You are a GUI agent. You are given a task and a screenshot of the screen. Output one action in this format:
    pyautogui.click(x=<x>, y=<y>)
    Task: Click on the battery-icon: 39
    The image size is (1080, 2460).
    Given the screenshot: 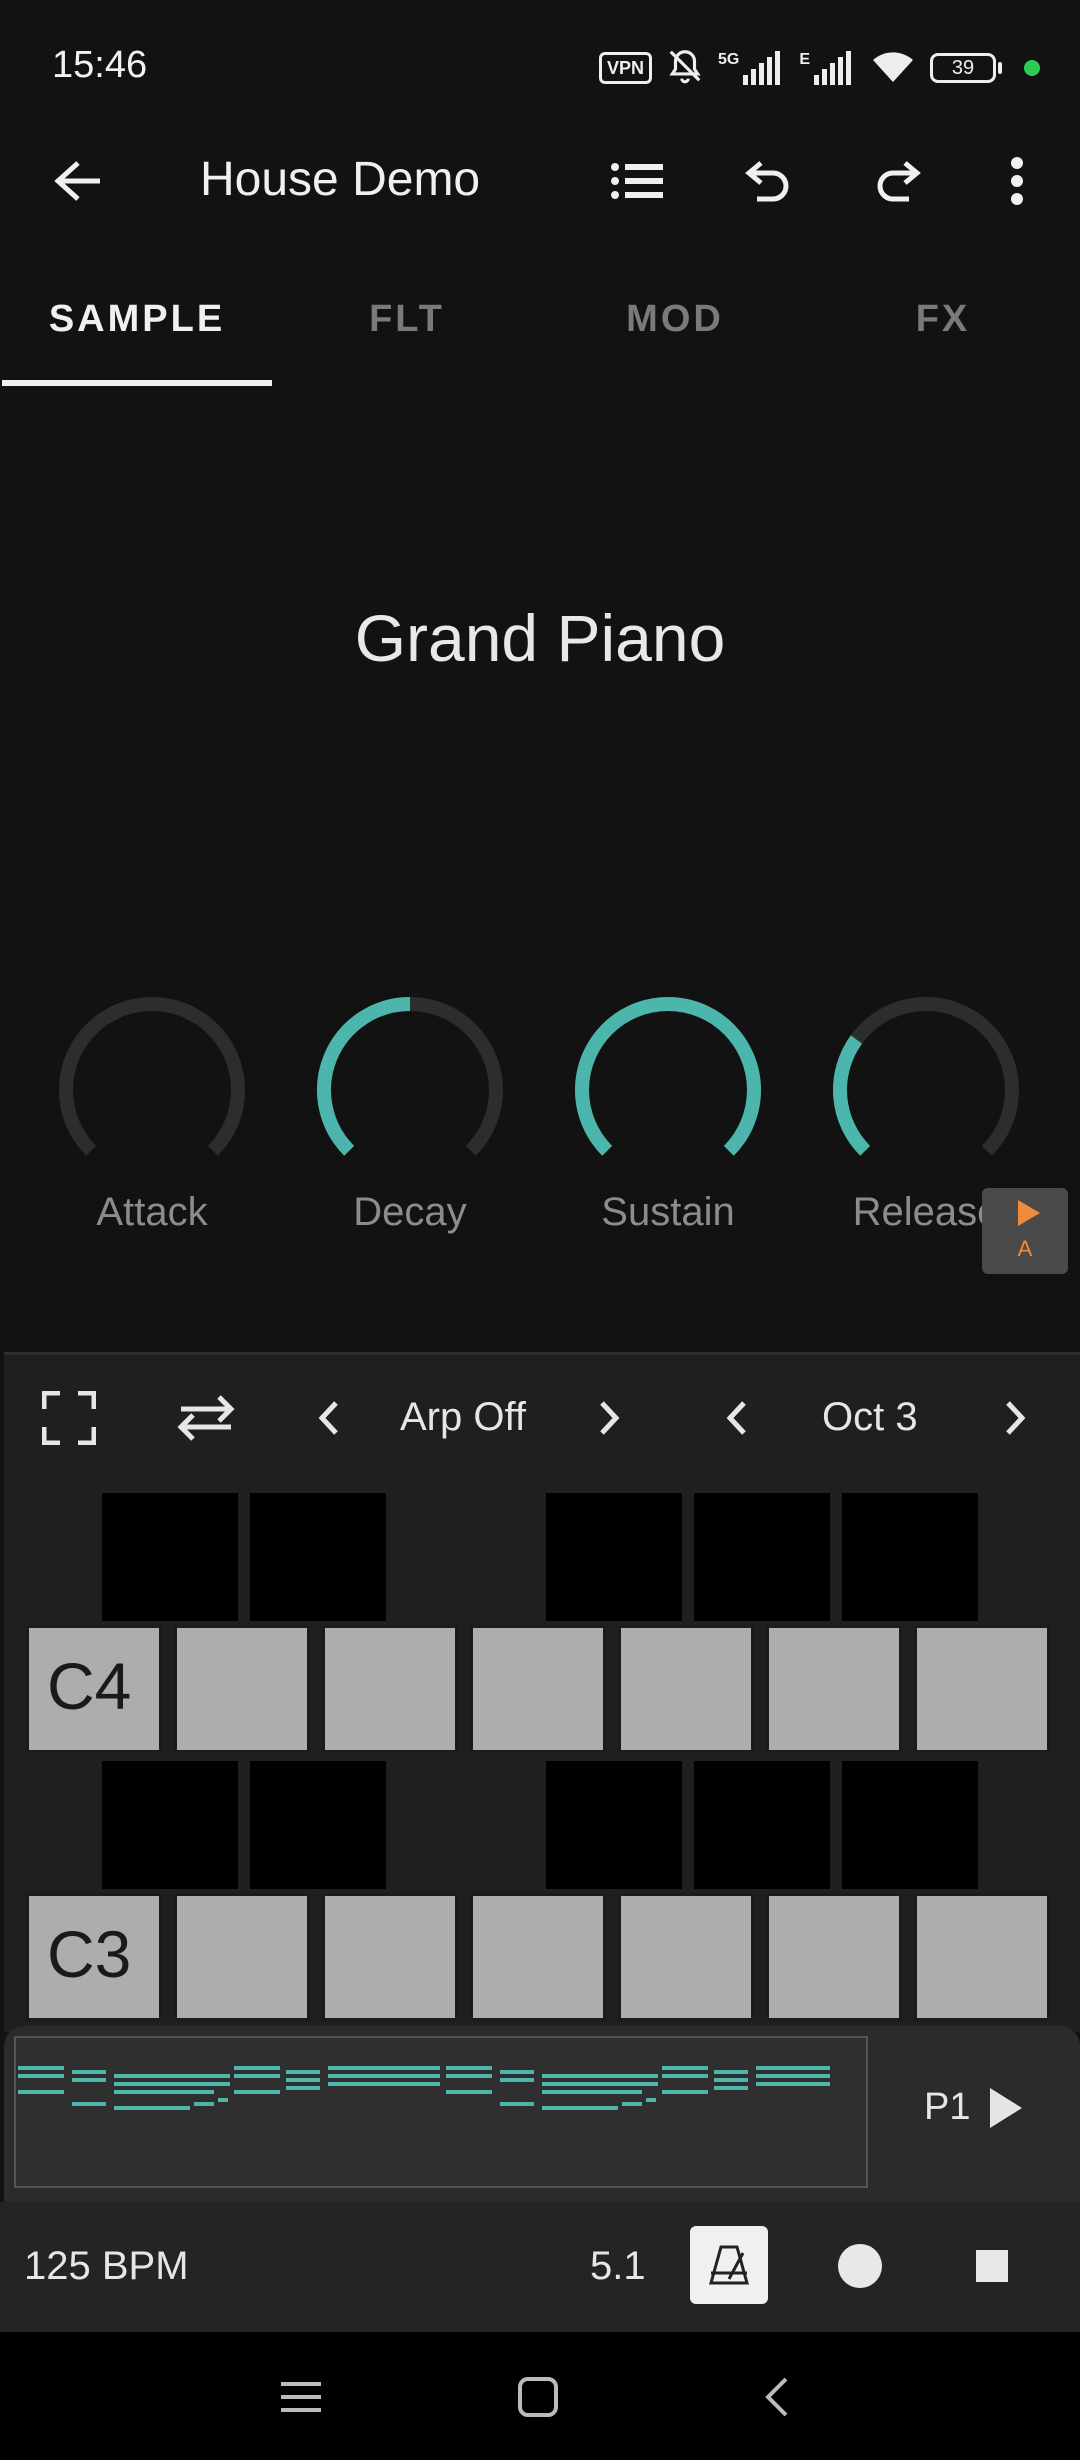 What is the action you would take?
    pyautogui.click(x=966, y=68)
    